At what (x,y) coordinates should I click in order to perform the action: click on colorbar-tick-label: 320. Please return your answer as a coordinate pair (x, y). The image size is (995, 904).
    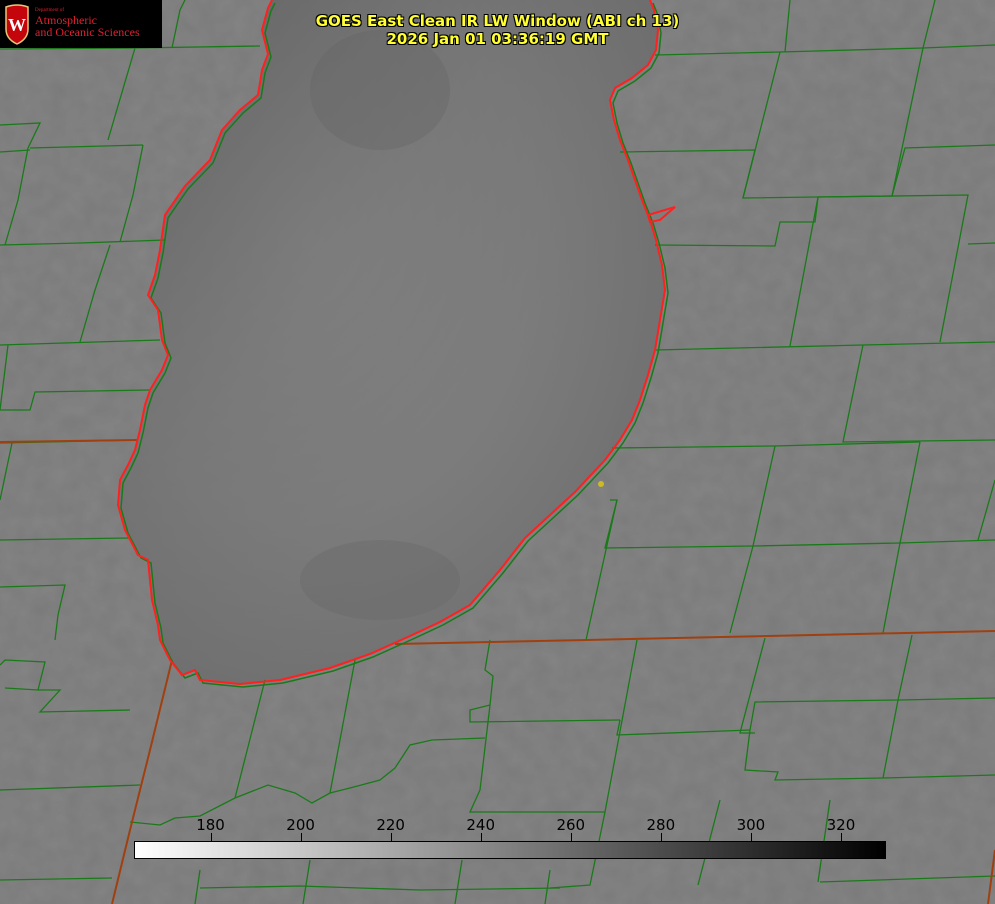
    Looking at the image, I should click on (841, 825).